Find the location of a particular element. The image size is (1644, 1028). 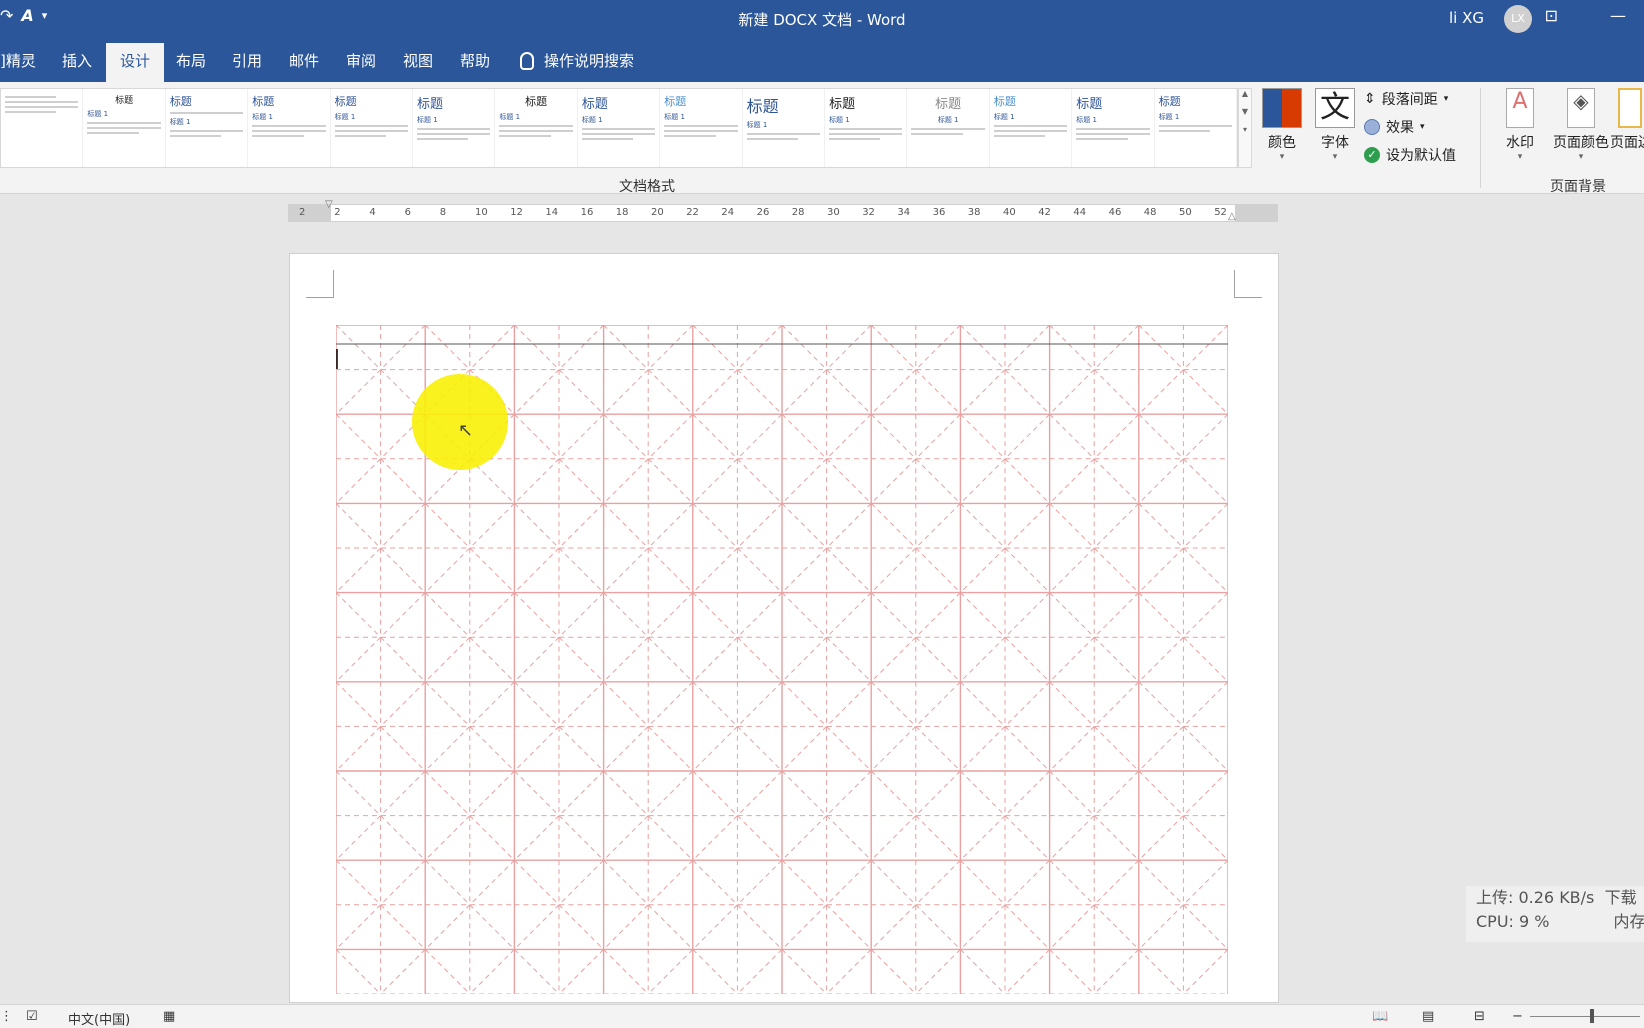

network-monitor-overlay: 上传: 0.26 KB/s 下载 CPU: 9 % 内存 is located at coordinates (1555, 914).